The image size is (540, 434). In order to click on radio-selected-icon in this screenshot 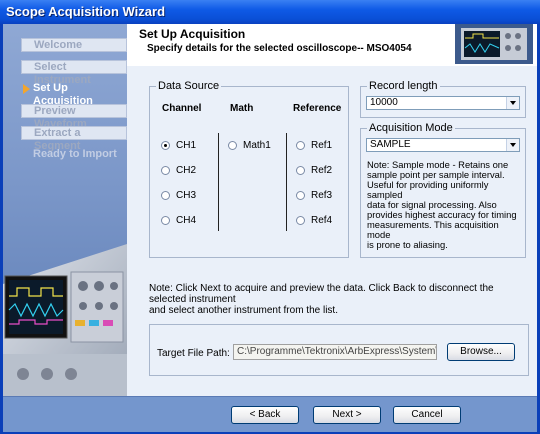, I will do `click(165, 145)`.